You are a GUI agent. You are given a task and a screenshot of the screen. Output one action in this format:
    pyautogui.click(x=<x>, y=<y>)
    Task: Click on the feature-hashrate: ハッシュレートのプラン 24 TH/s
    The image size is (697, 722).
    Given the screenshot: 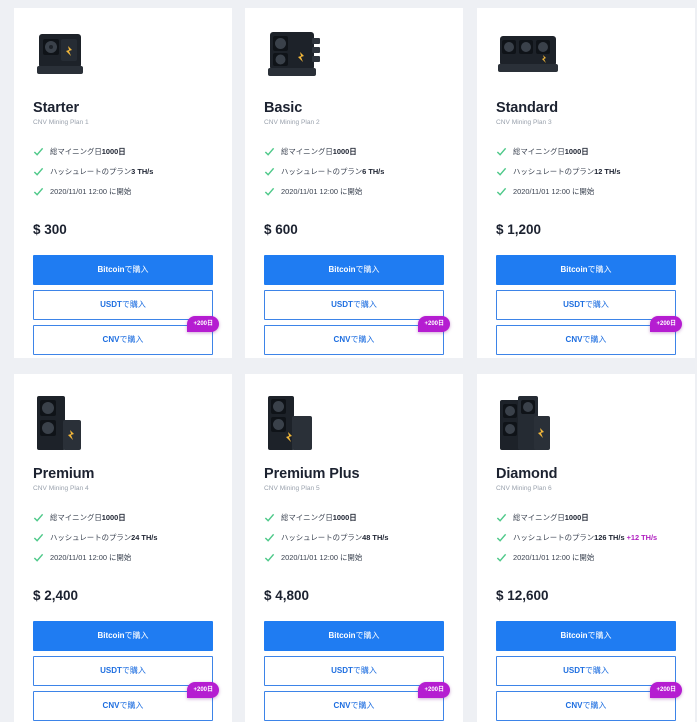 What is the action you would take?
    pyautogui.click(x=123, y=537)
    